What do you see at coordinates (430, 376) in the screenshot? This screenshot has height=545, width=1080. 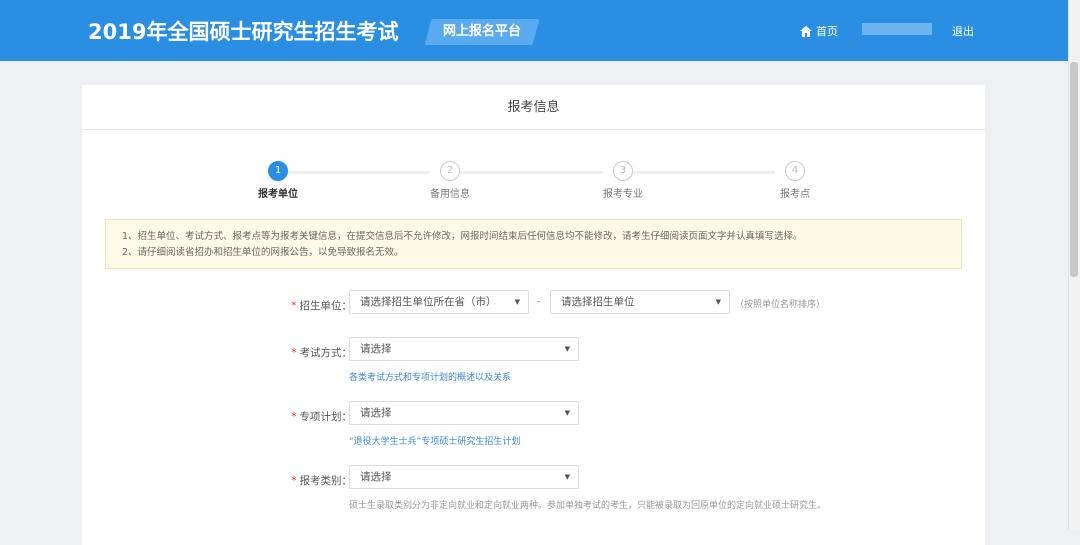 I see `exam-mode-help-link: 各类考试方式和专项计划的概述以及关系` at bounding box center [430, 376].